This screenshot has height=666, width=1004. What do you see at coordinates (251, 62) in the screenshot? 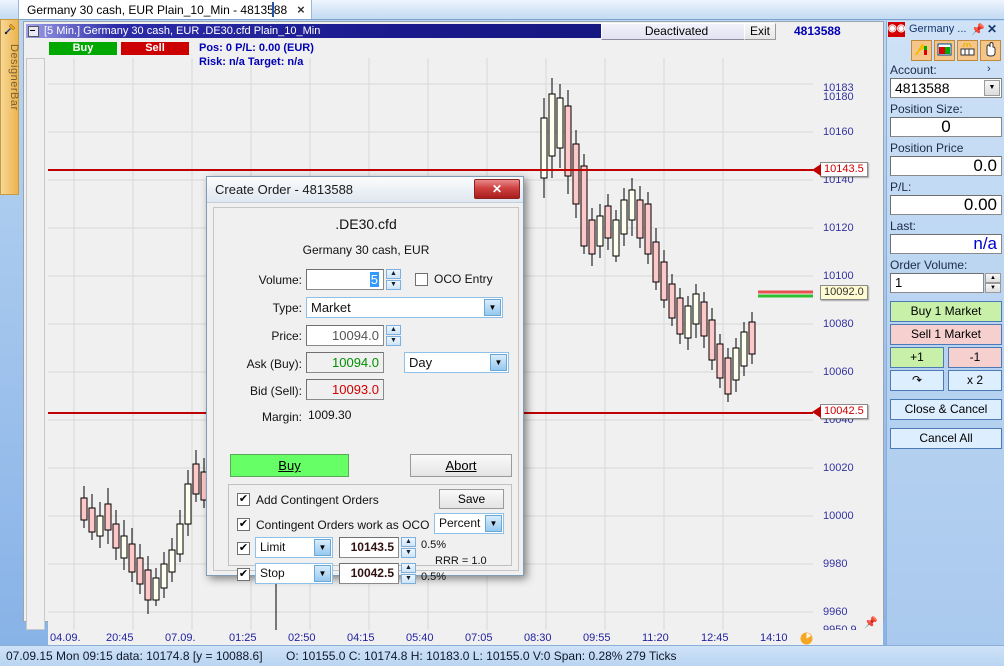
I see `risk-target-label: Risk: n/a Target: n/a` at bounding box center [251, 62].